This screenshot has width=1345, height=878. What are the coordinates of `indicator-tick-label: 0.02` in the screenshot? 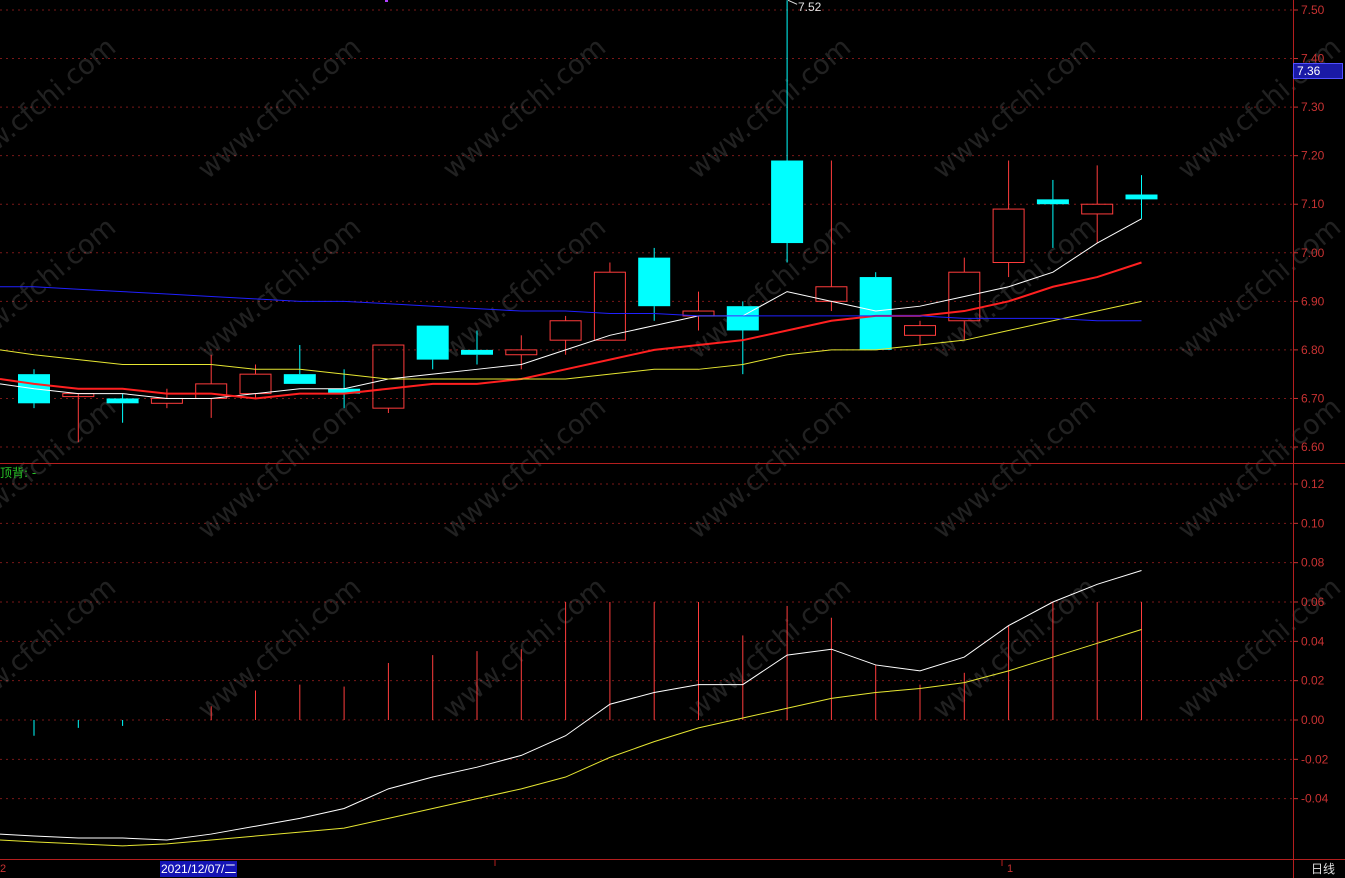 It's located at (1313, 681).